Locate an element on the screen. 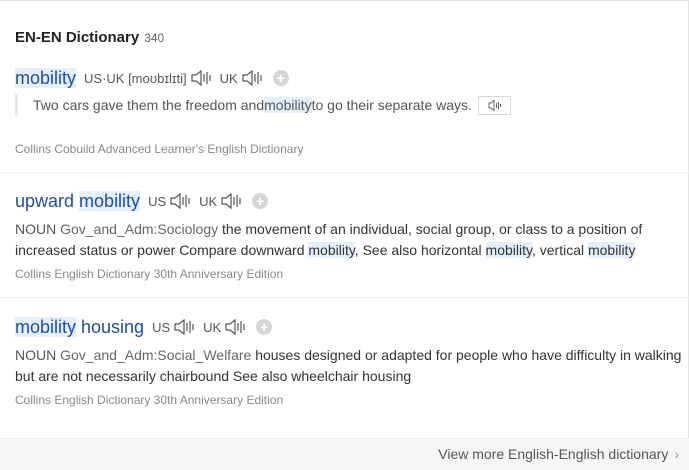  headword: mobility is located at coordinates (46, 78).